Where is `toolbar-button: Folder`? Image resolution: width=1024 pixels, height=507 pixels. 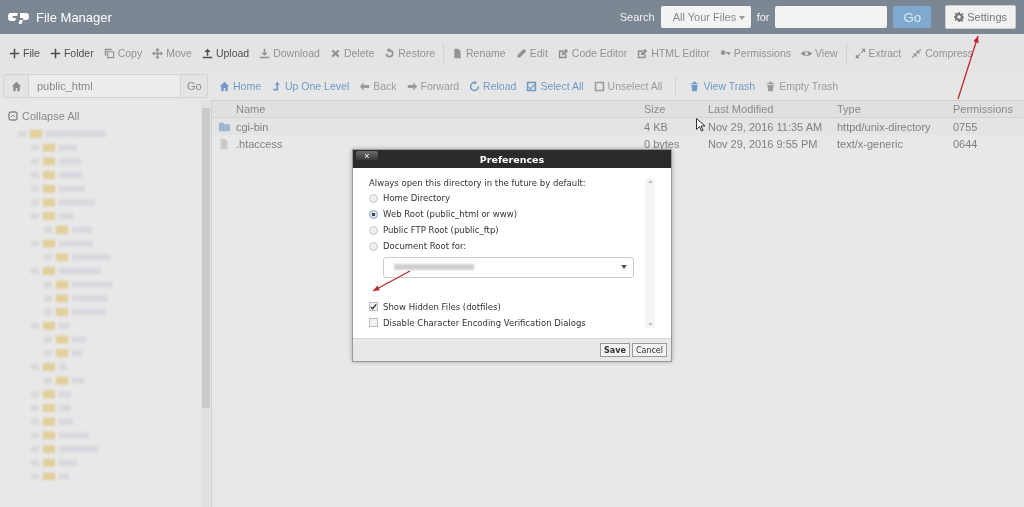 toolbar-button: Folder is located at coordinates (71, 53).